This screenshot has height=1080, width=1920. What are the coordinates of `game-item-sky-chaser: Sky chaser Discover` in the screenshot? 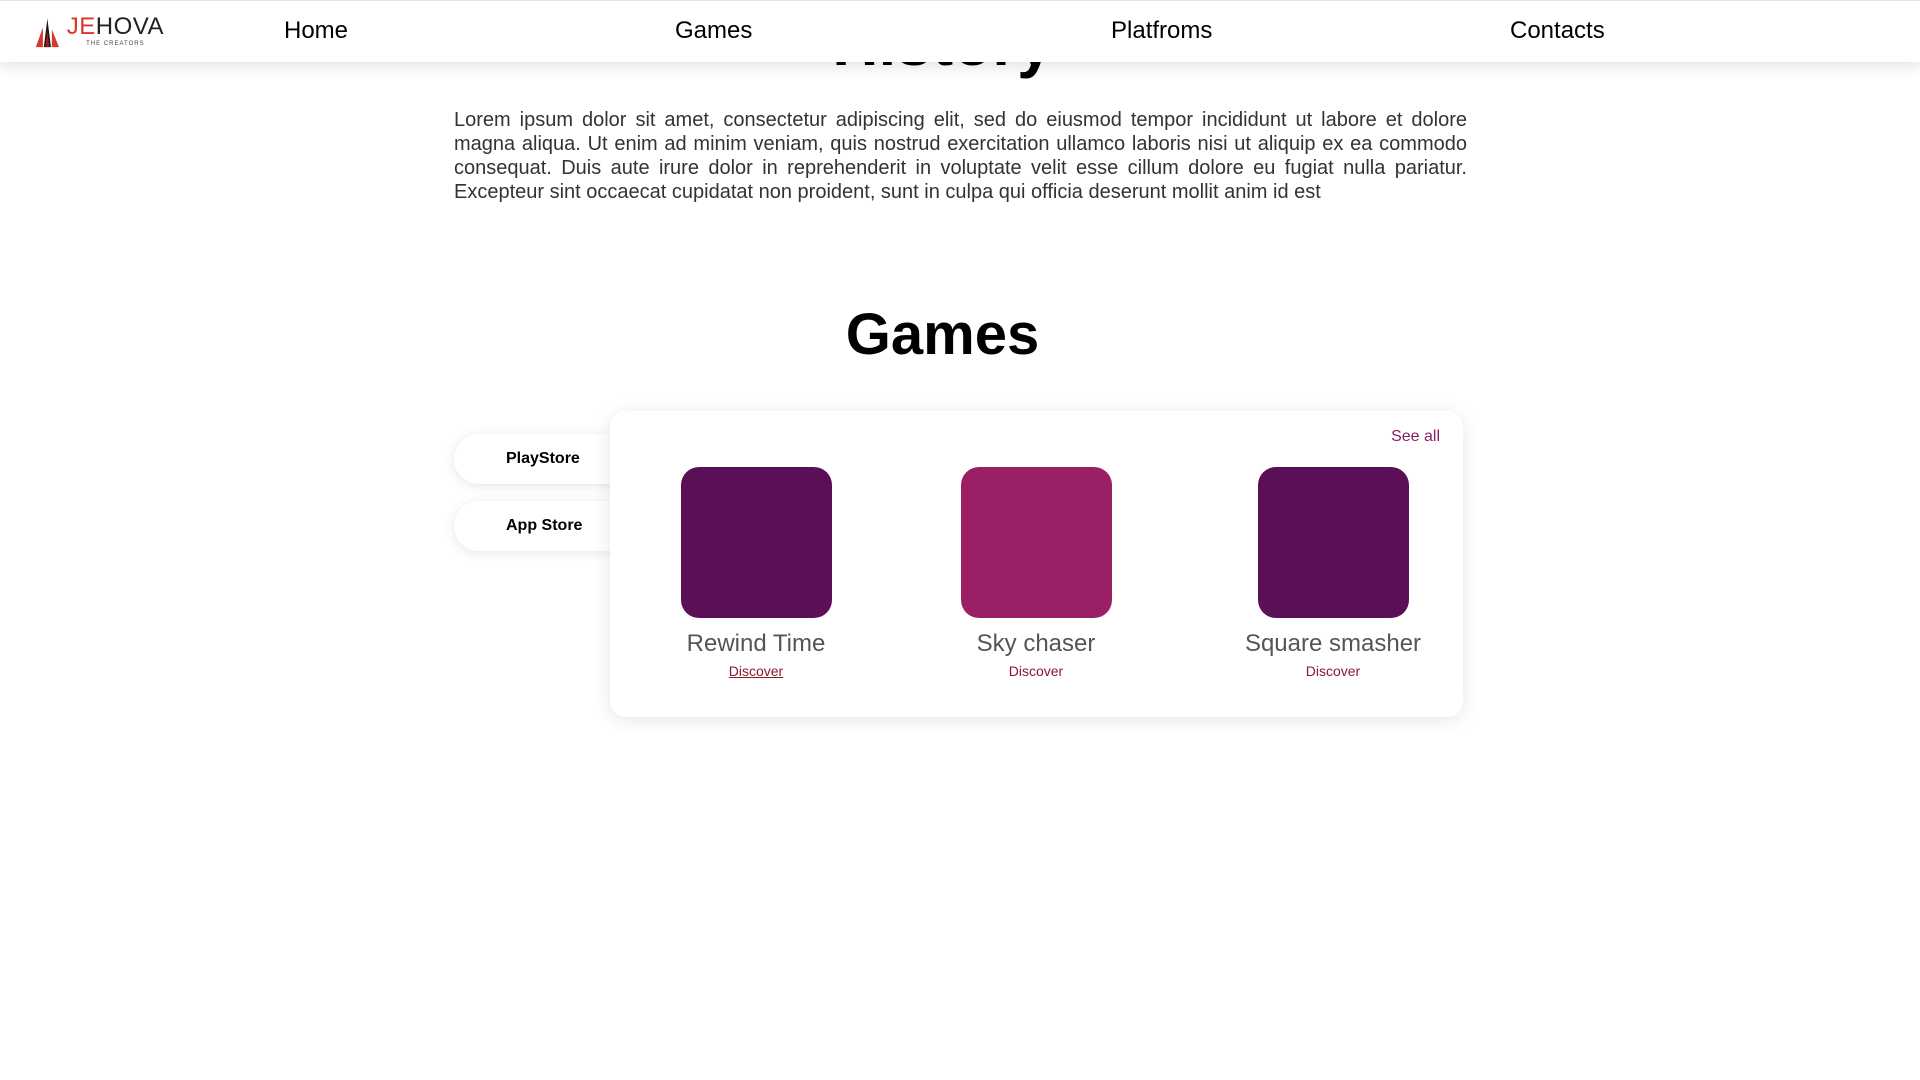 It's located at (1036, 574).